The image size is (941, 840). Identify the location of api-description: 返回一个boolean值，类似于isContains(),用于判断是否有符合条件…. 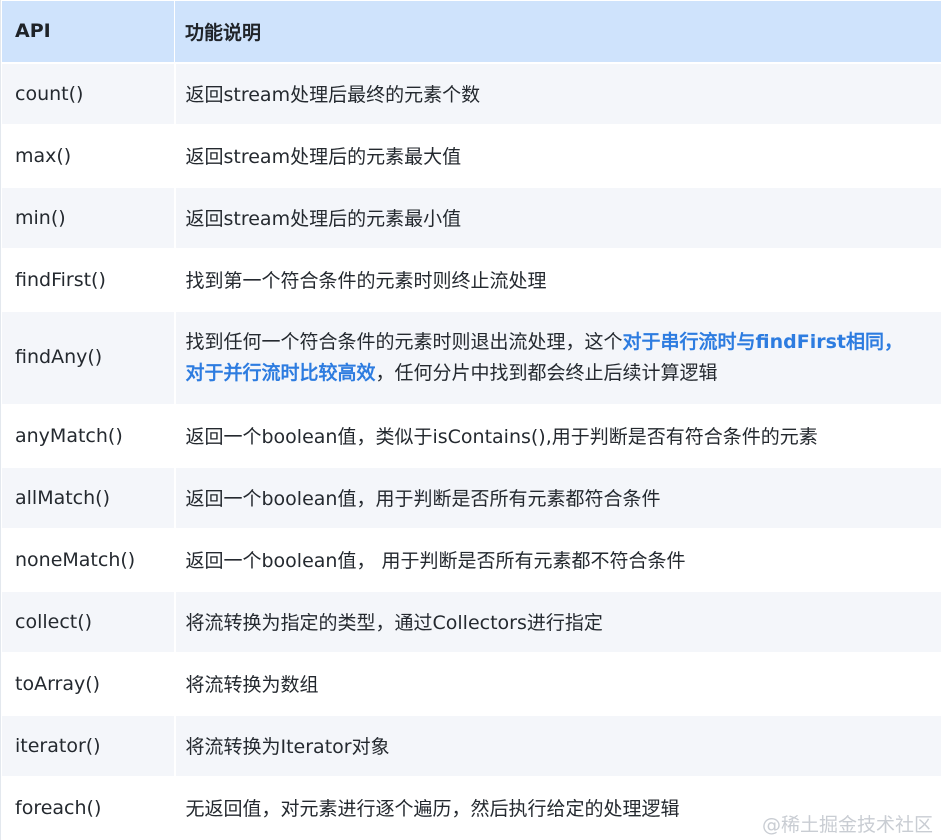
(557, 436).